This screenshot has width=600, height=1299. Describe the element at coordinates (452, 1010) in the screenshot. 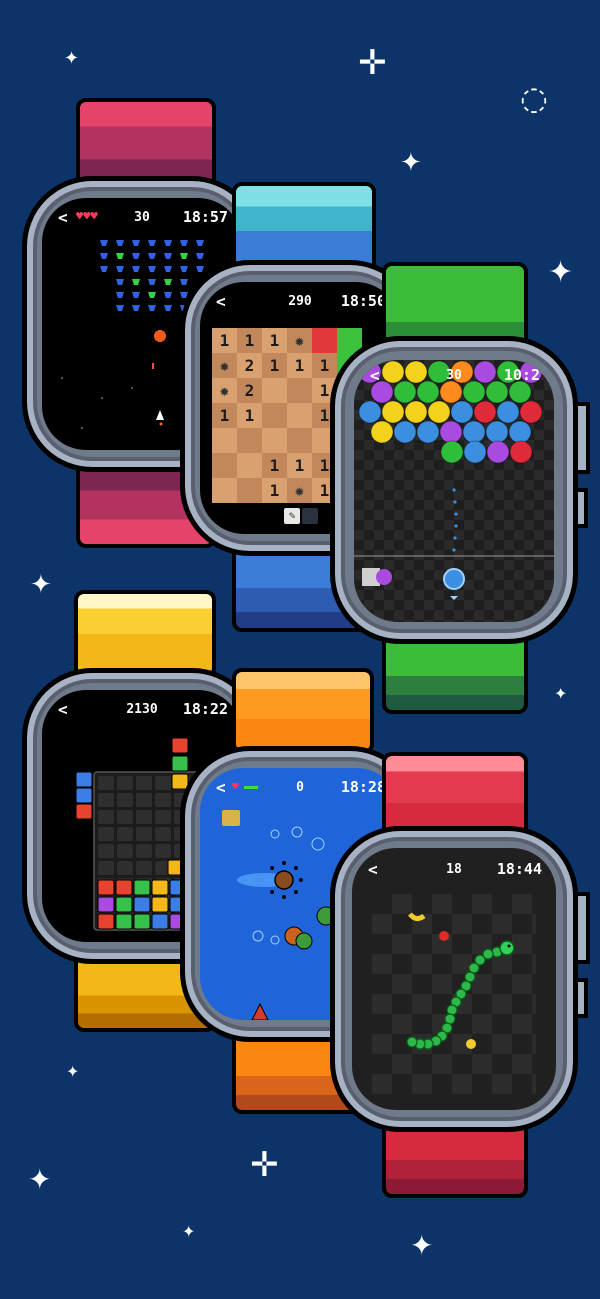

I see `snake-segment` at that location.